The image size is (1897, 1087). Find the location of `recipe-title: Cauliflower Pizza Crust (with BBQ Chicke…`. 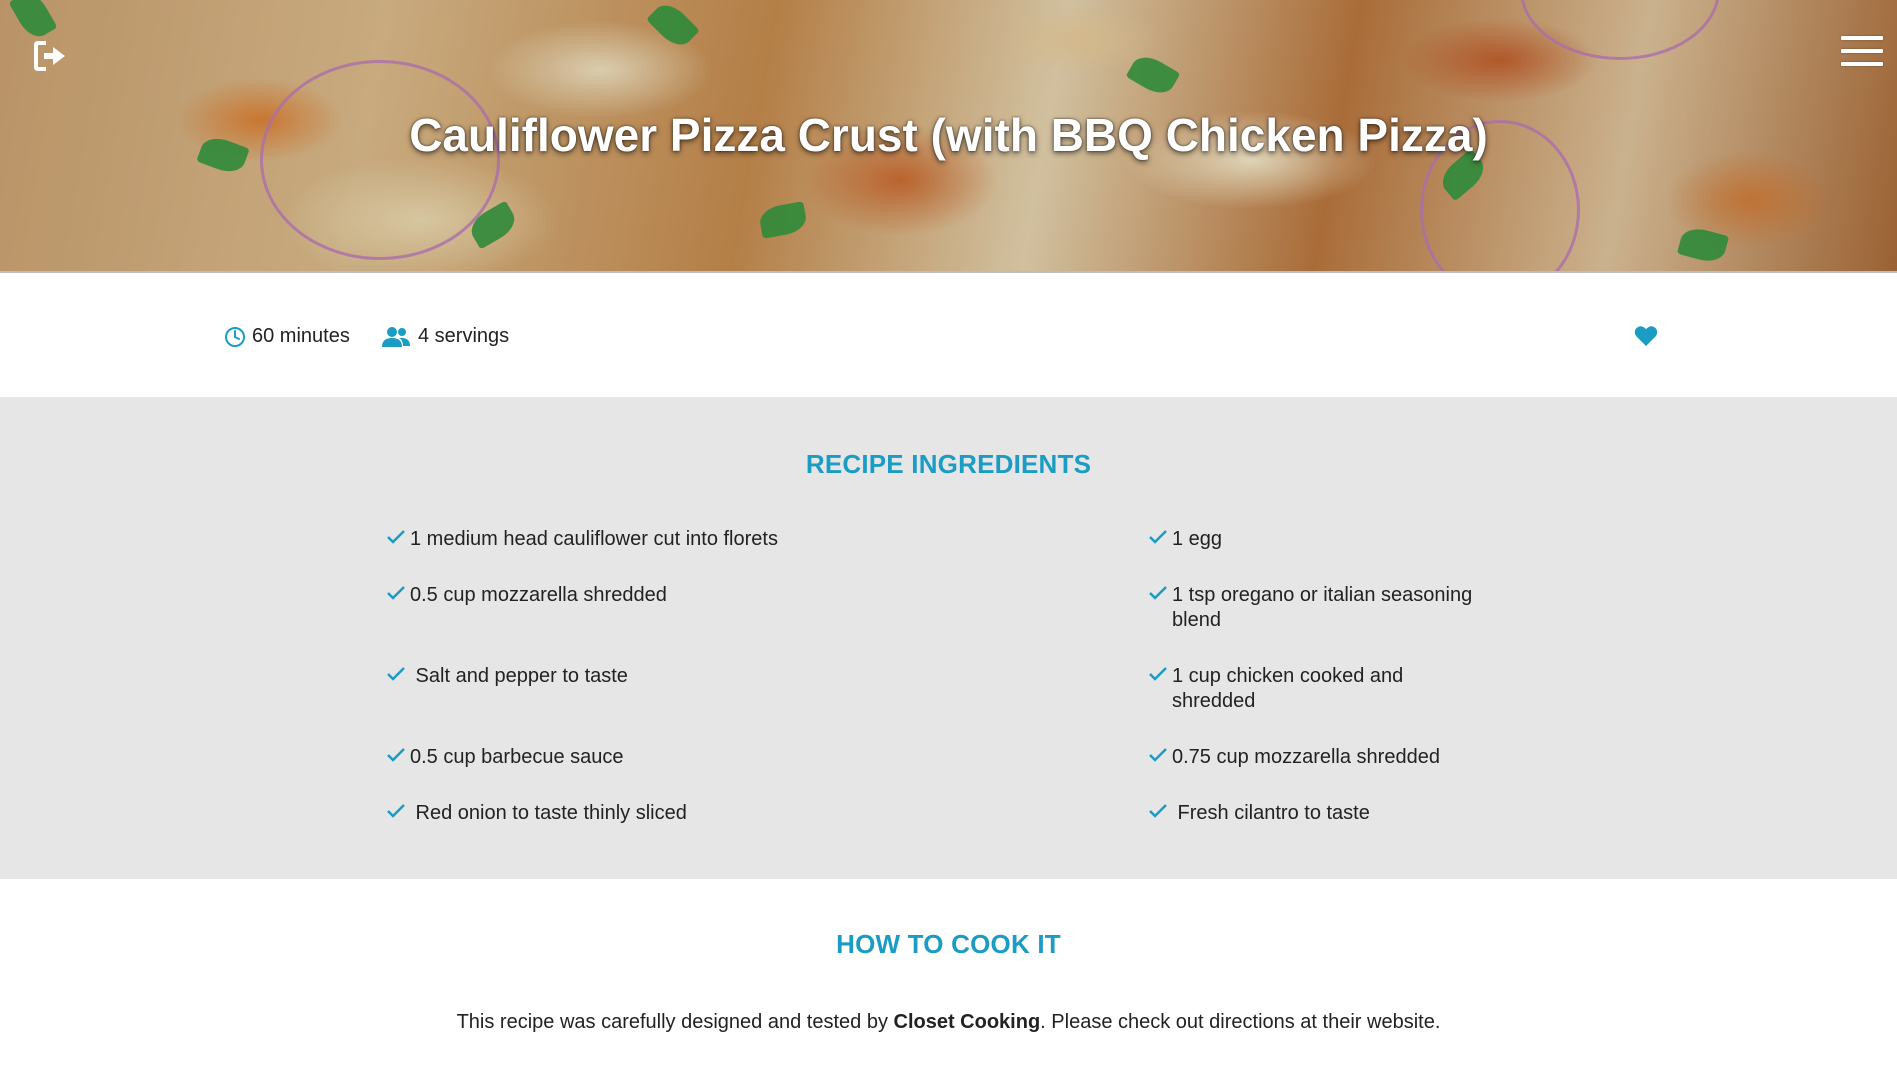

recipe-title: Cauliflower Pizza Crust (with BBQ Chicke… is located at coordinates (948, 135).